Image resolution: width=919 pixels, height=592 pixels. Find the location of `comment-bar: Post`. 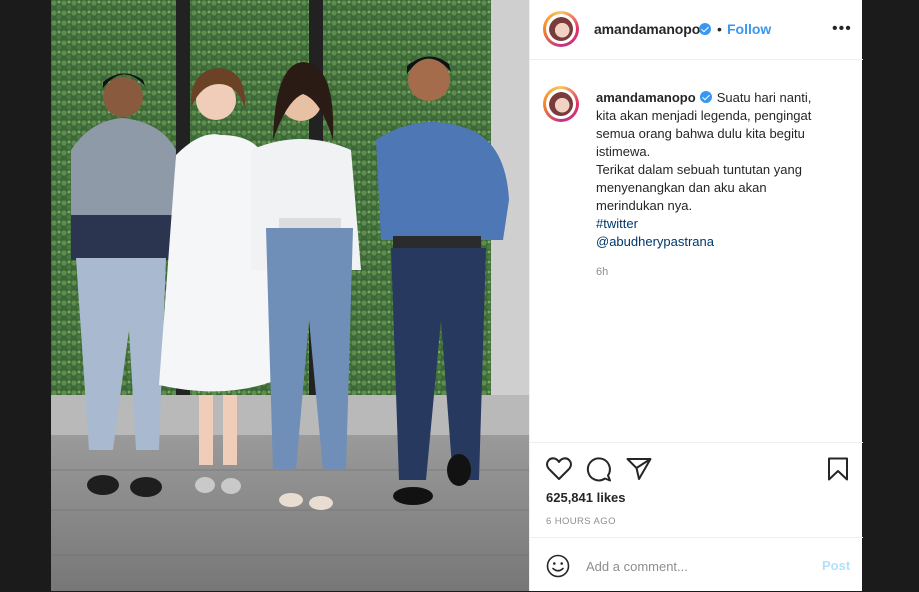

comment-bar: Post is located at coordinates (696, 564).